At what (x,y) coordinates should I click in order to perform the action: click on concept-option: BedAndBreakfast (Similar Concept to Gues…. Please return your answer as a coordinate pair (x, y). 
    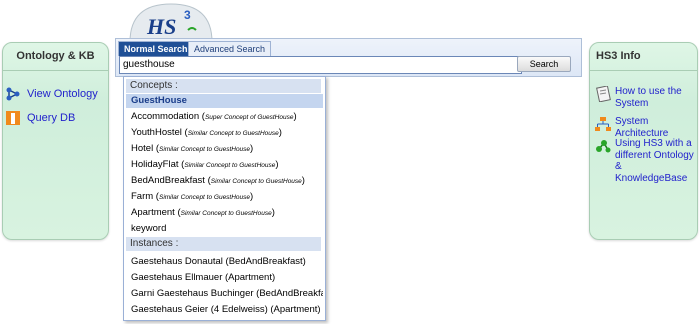
    Looking at the image, I should click on (224, 181).